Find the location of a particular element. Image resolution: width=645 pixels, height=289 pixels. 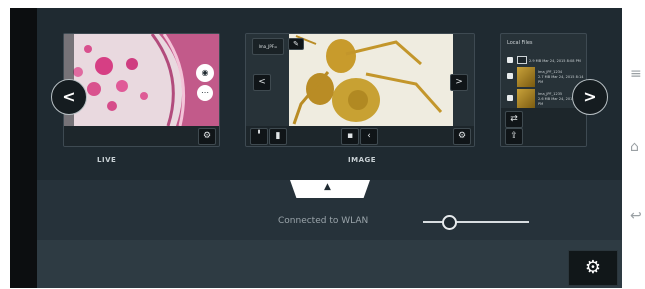

share-button: ‹ is located at coordinates (369, 136).